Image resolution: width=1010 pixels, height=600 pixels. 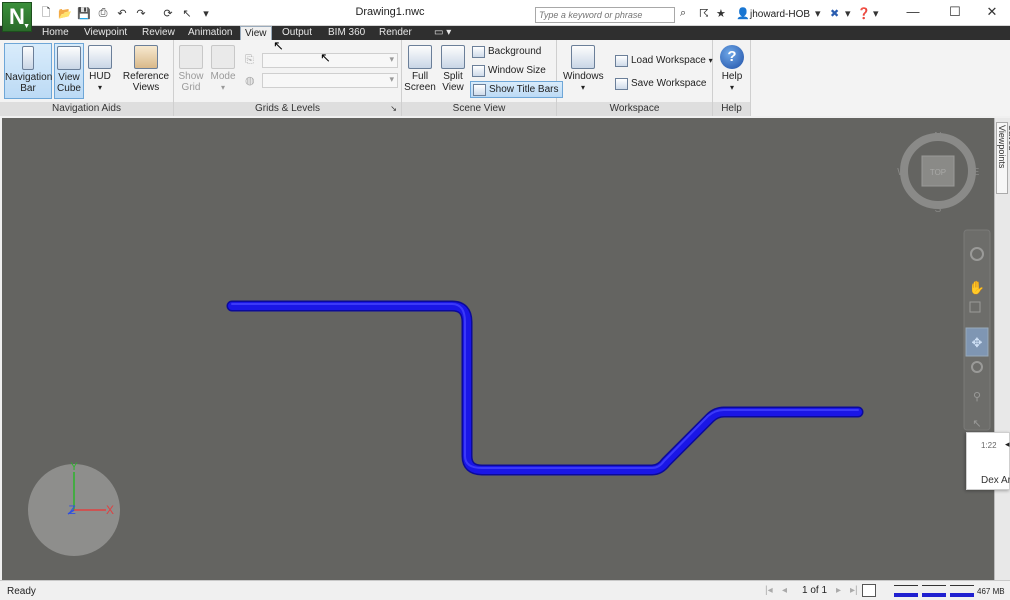 What do you see at coordinates (854, 590) in the screenshot?
I see `last-page-icon: ▸|` at bounding box center [854, 590].